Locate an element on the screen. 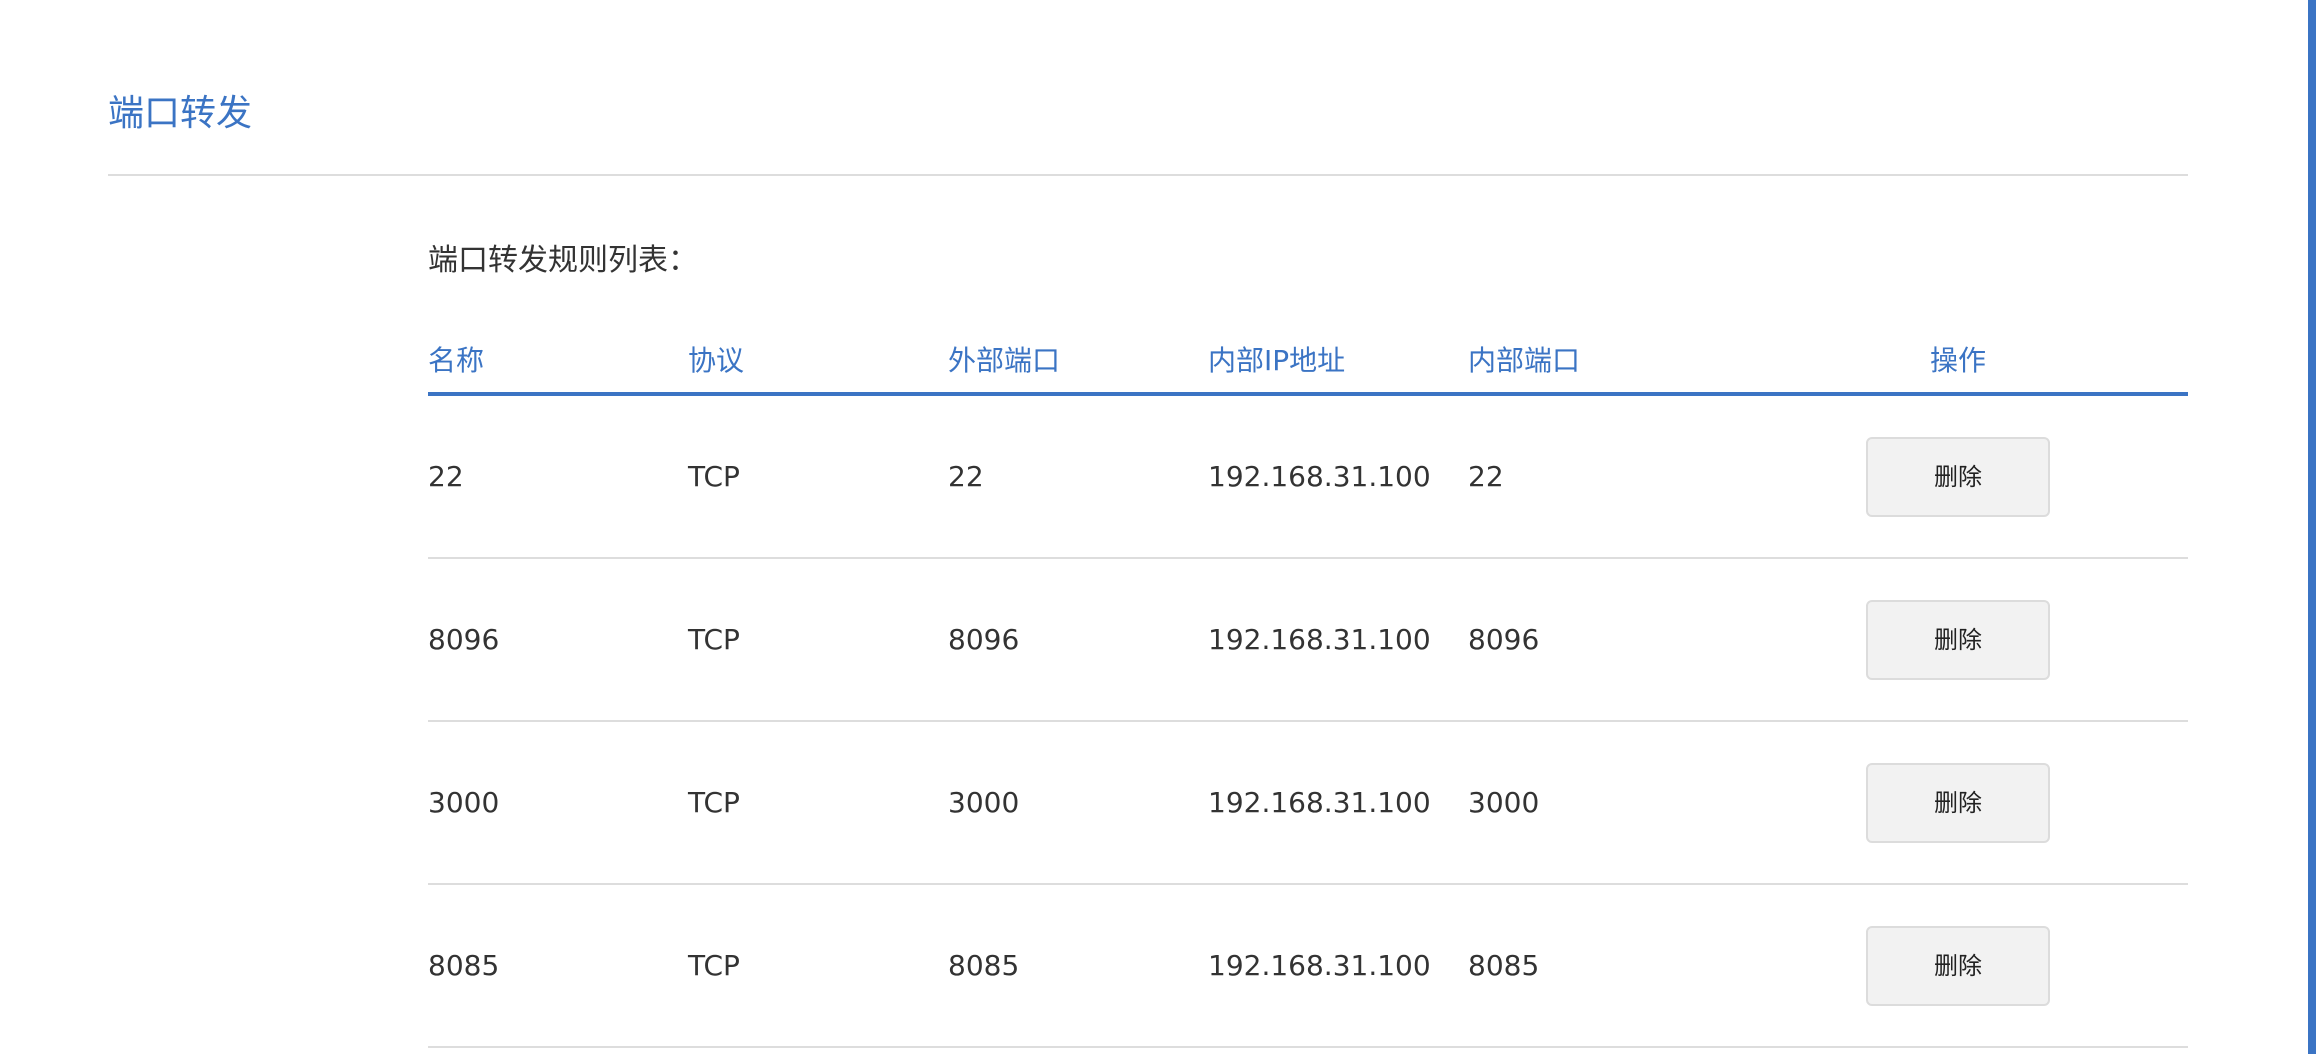  table-row: 8085 TCP 8085 192.168.31.100 8085 删除 is located at coordinates (1308, 966).